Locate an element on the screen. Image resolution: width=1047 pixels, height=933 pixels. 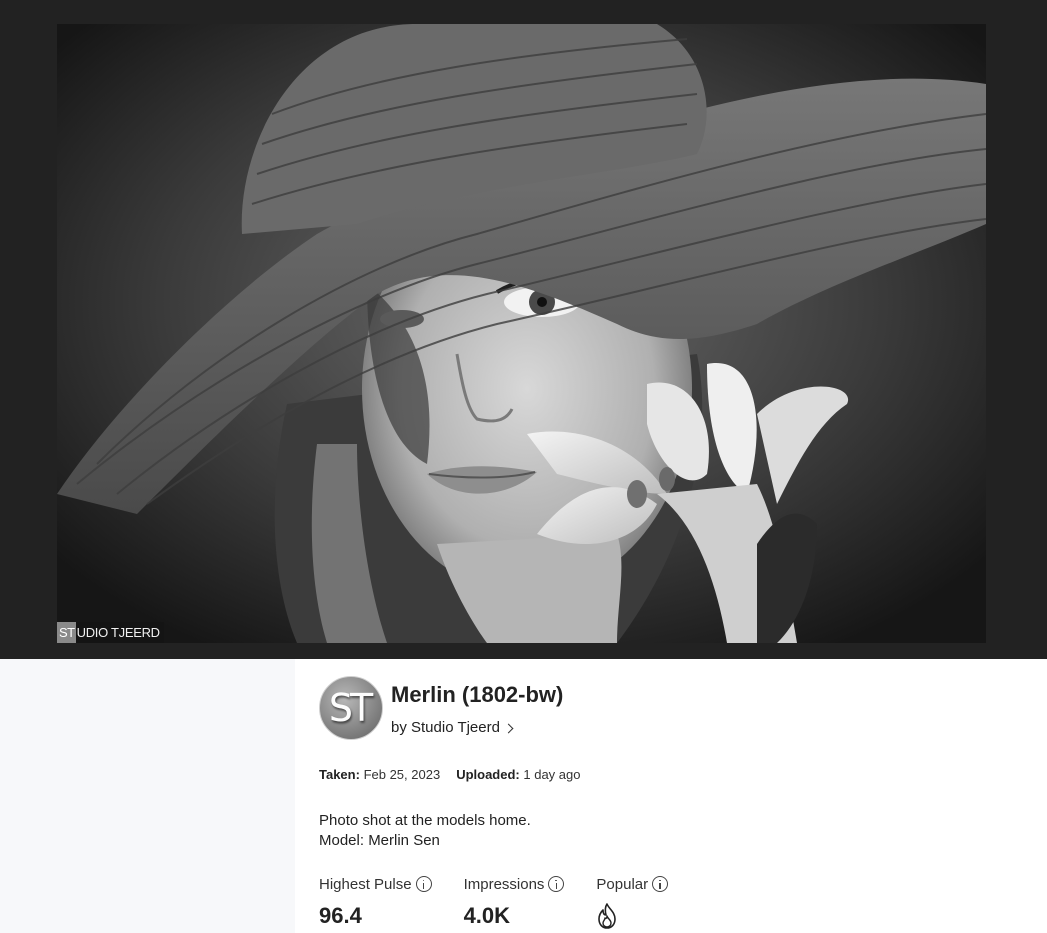
description-line-2: Model: Merlin Sen is located at coordinates (379, 840).